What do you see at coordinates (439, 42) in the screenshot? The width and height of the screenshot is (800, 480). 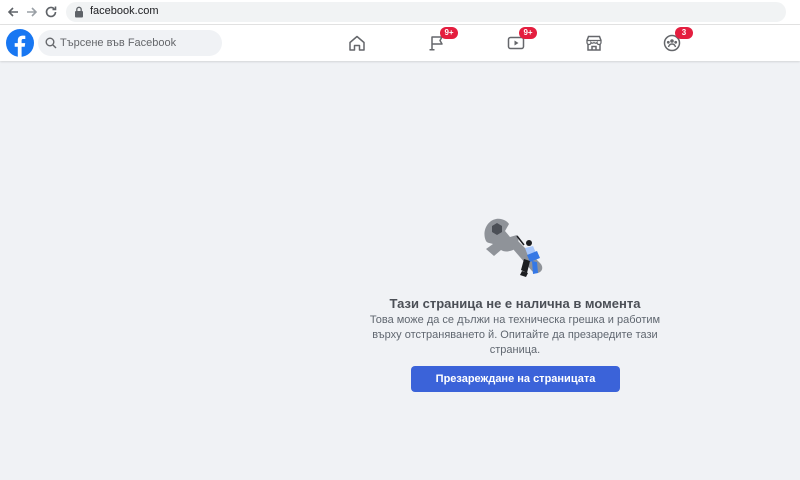 I see `nav-pages: 9+` at bounding box center [439, 42].